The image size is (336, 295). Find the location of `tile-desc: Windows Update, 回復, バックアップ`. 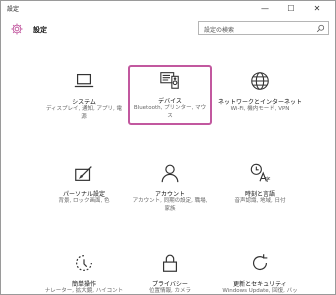

tile-desc: Windows Update, 回復, バックアップ is located at coordinates (260, 291).